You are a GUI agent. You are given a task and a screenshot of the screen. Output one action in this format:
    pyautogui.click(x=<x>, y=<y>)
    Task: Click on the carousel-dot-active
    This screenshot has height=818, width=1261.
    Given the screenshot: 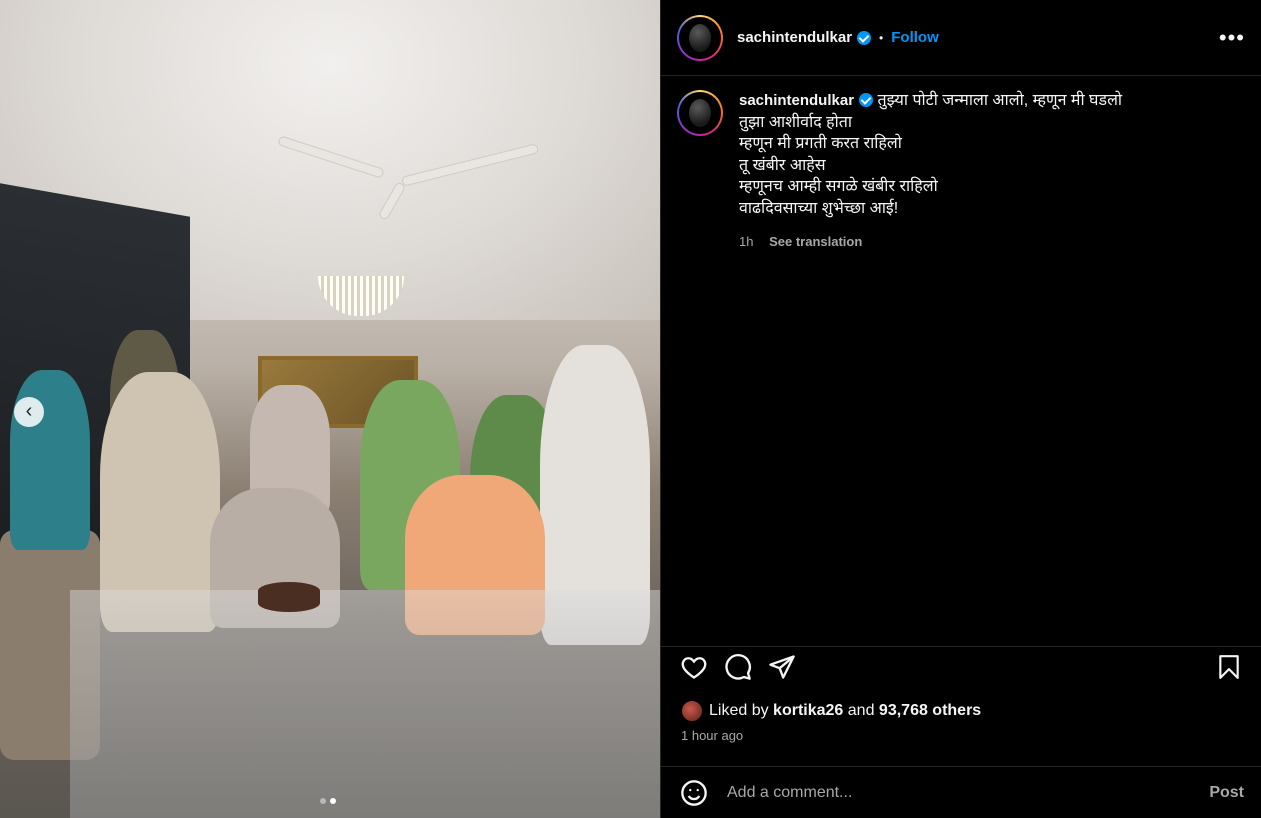 What is the action you would take?
    pyautogui.click(x=333, y=801)
    